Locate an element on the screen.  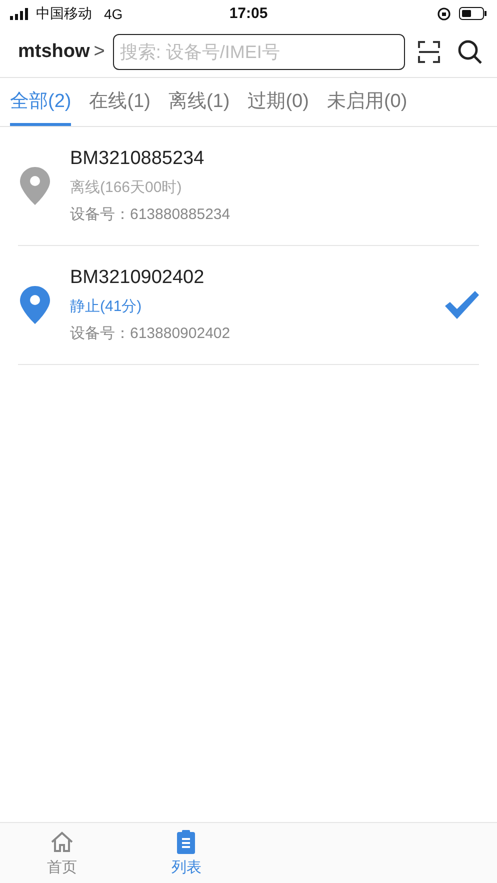
clock-time: 17:05 is located at coordinates (248, 13).